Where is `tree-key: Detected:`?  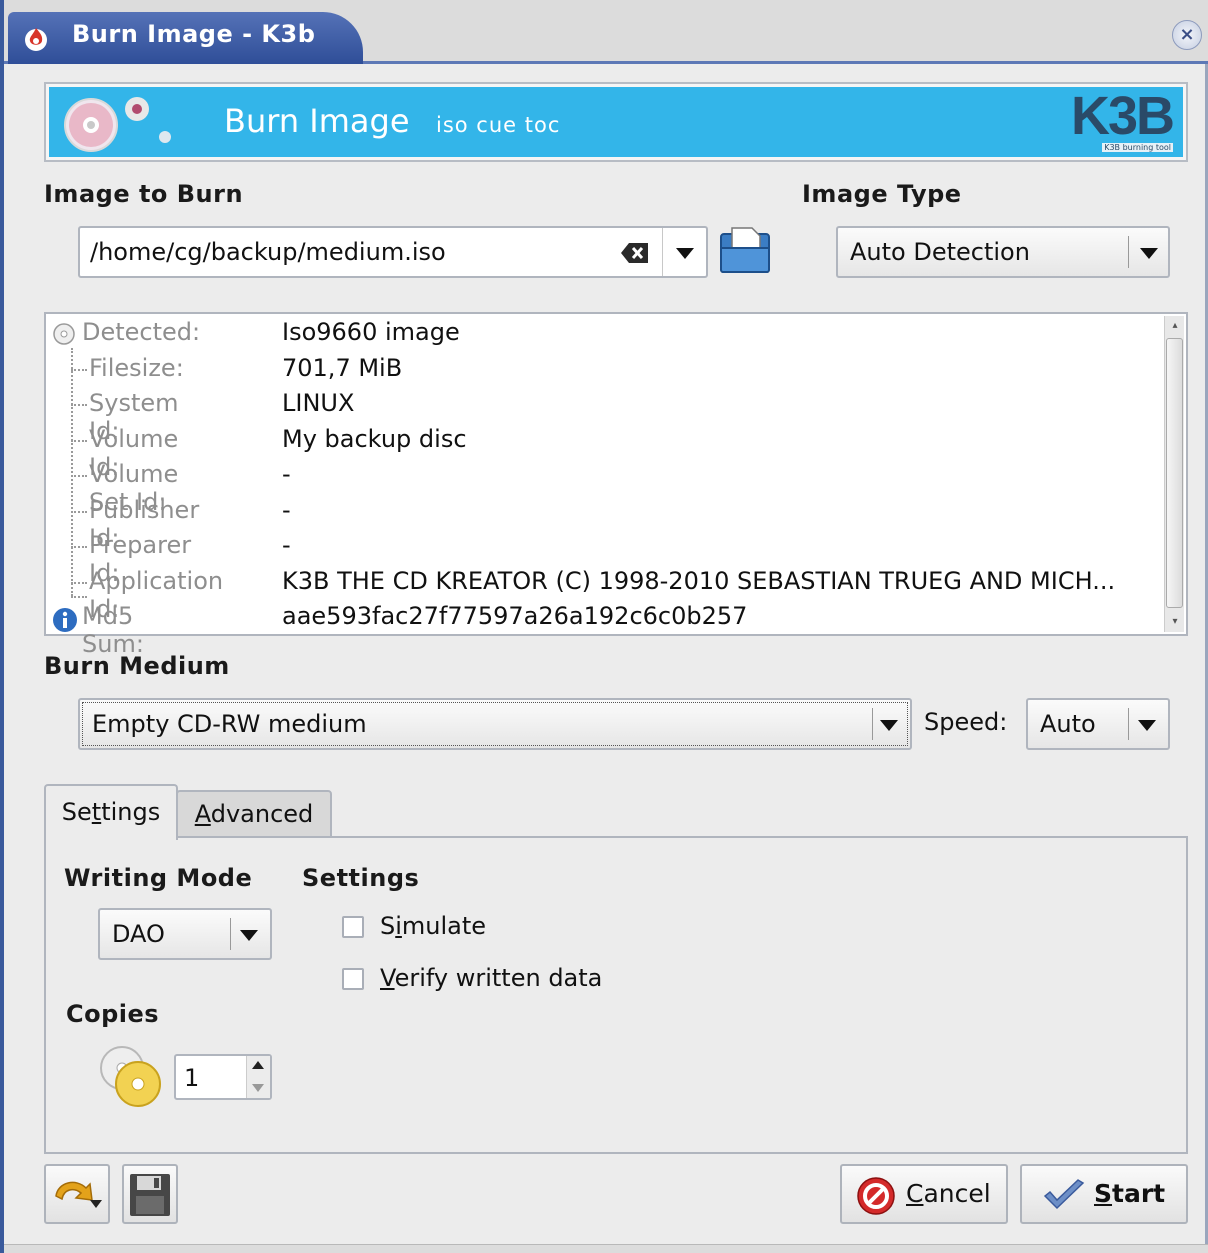
tree-key: Detected: is located at coordinates (141, 332).